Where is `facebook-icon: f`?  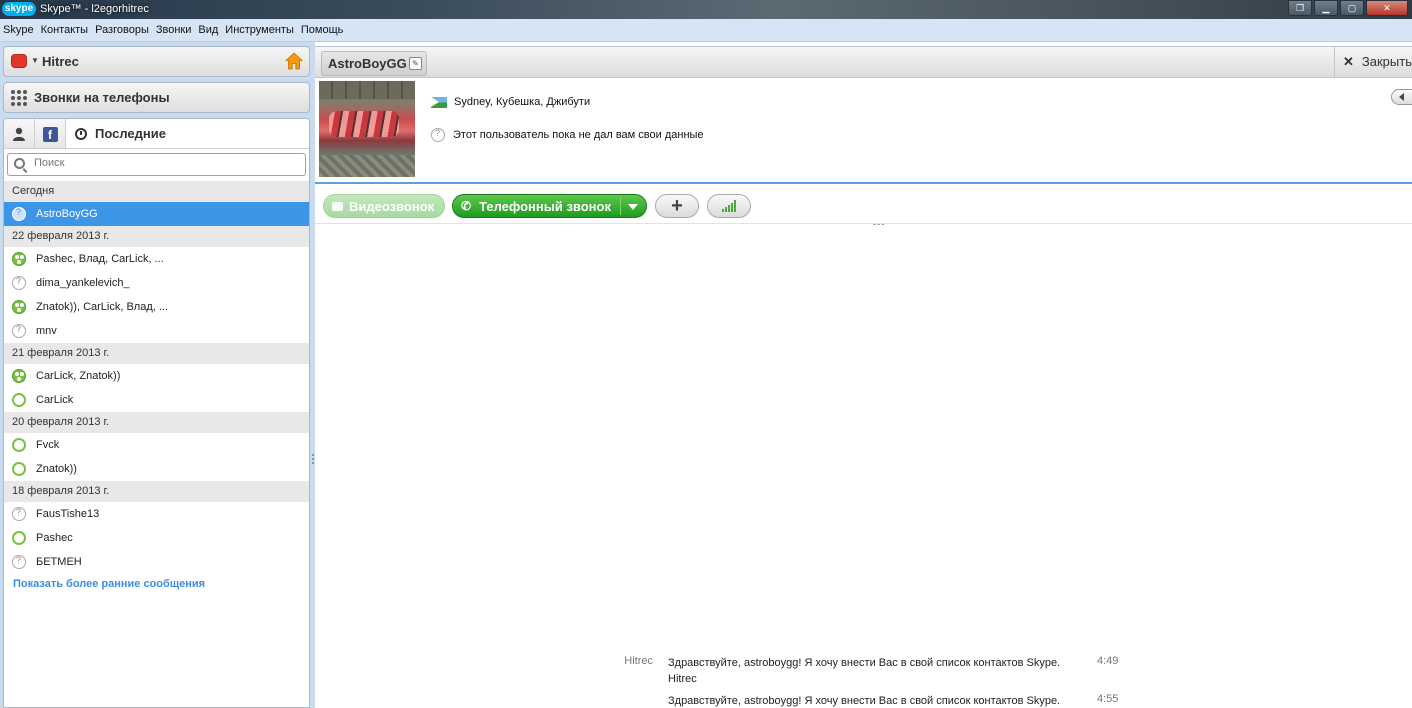
facebook-icon: f is located at coordinates (50, 134).